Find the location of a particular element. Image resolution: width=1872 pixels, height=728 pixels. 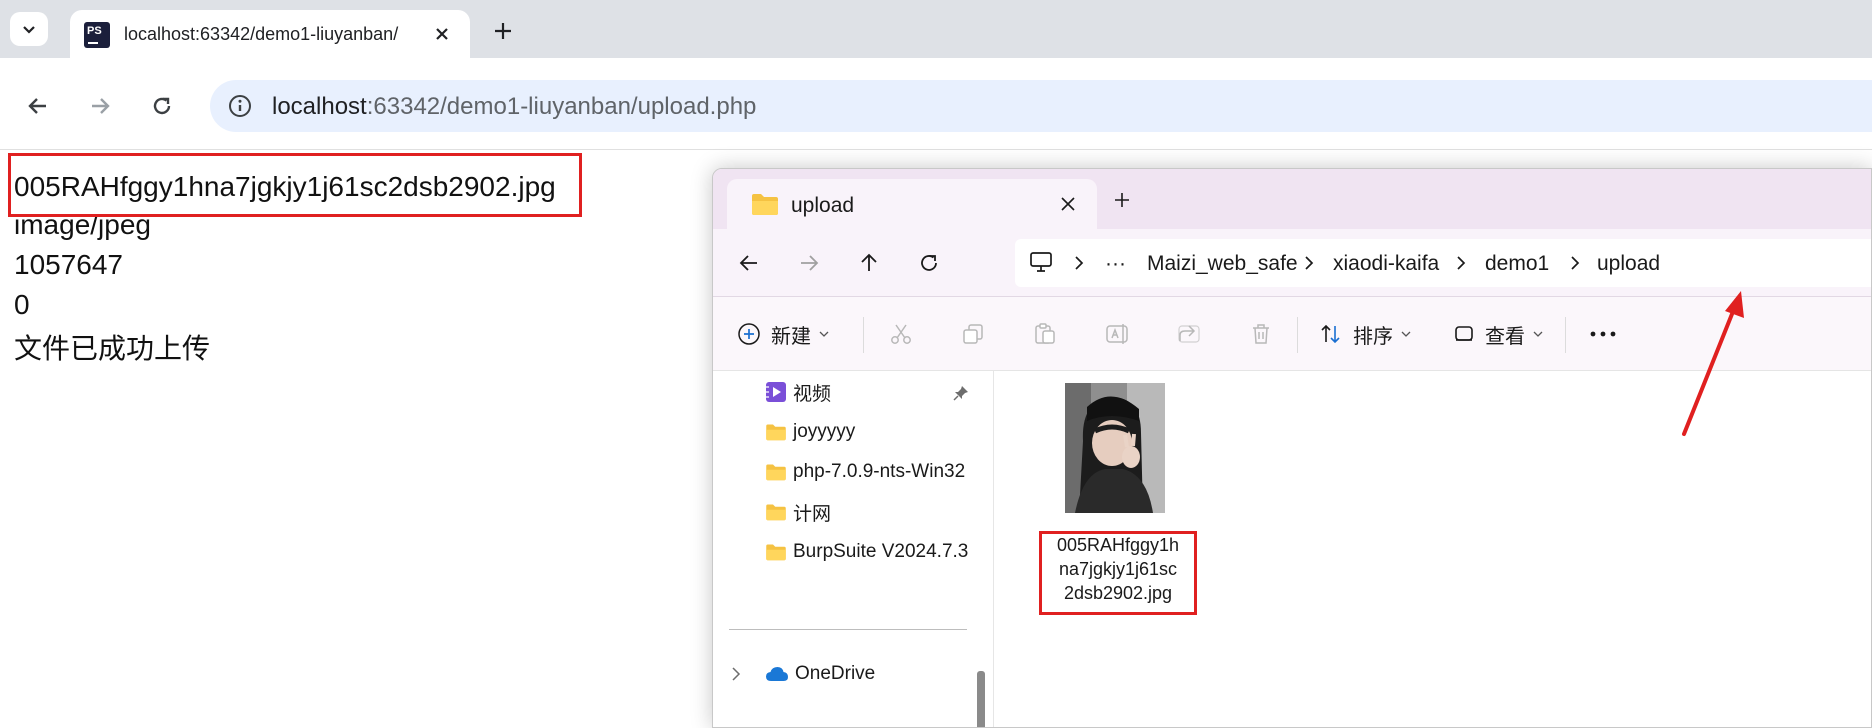

view-button-label: 查看 is located at coordinates (1505, 336).